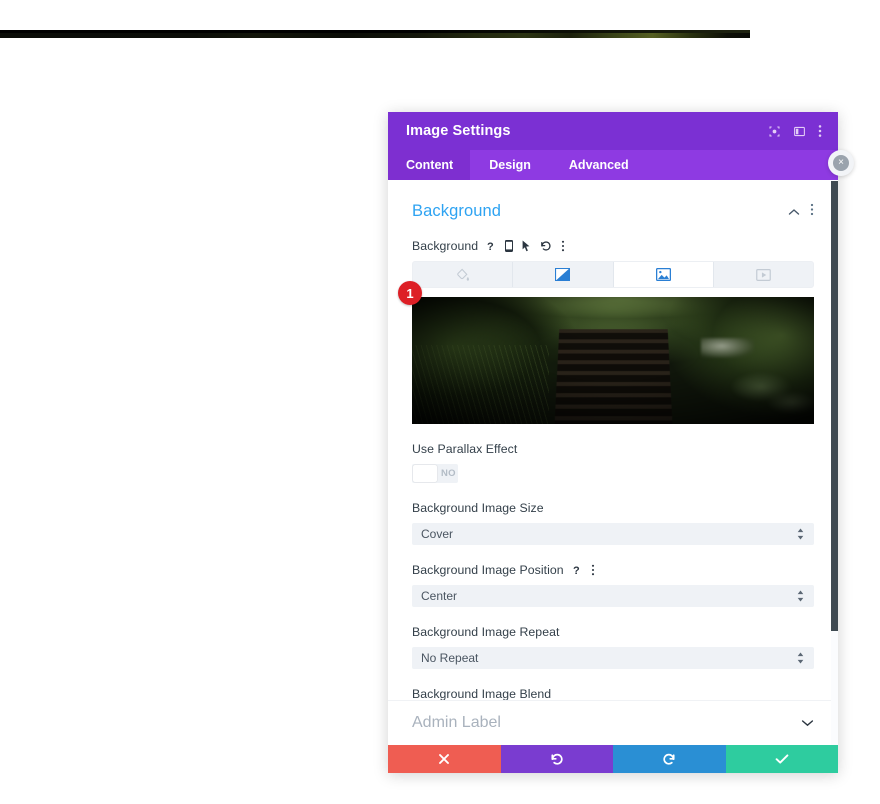  I want to click on background-section-header: Background, so click(613, 200).